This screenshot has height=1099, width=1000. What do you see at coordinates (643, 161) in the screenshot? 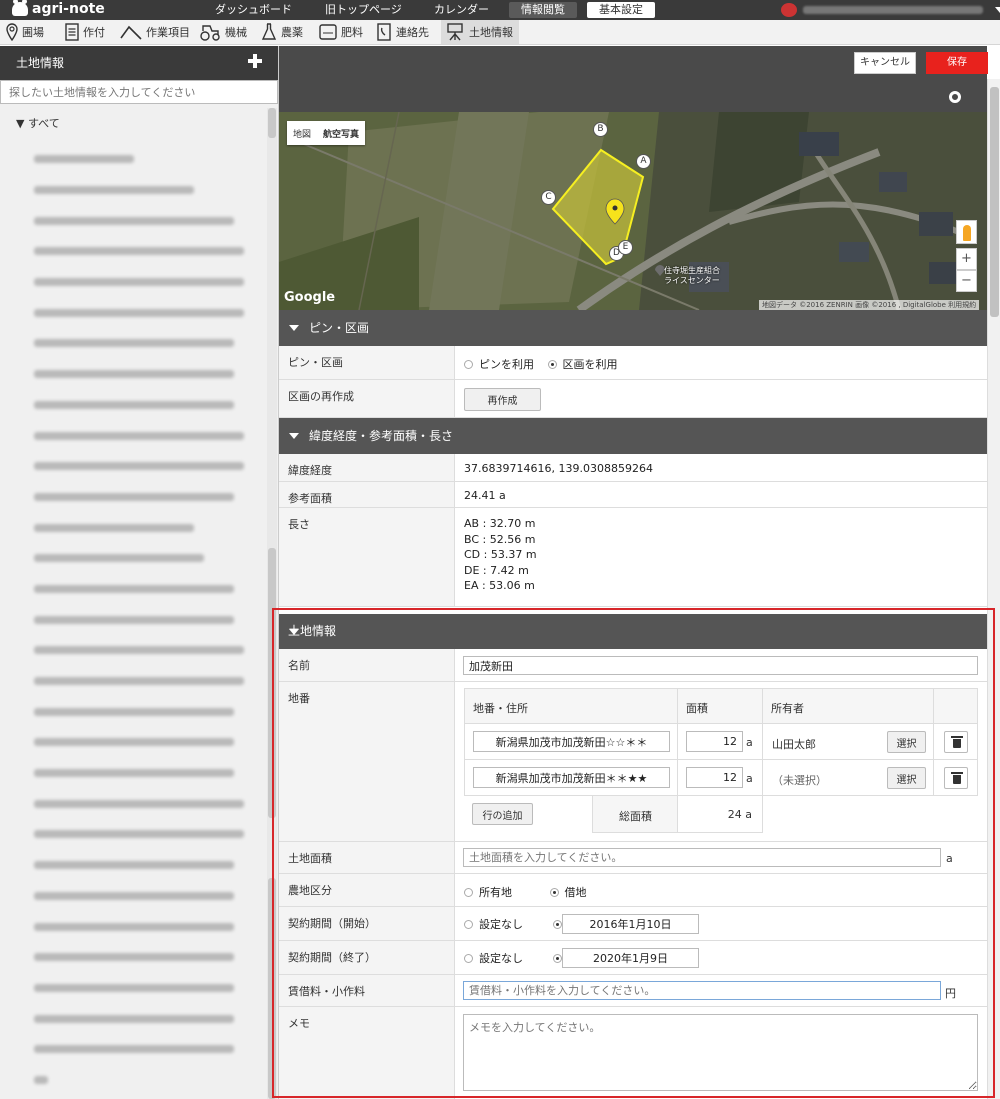
I see `vertex-marker-a: A` at bounding box center [643, 161].